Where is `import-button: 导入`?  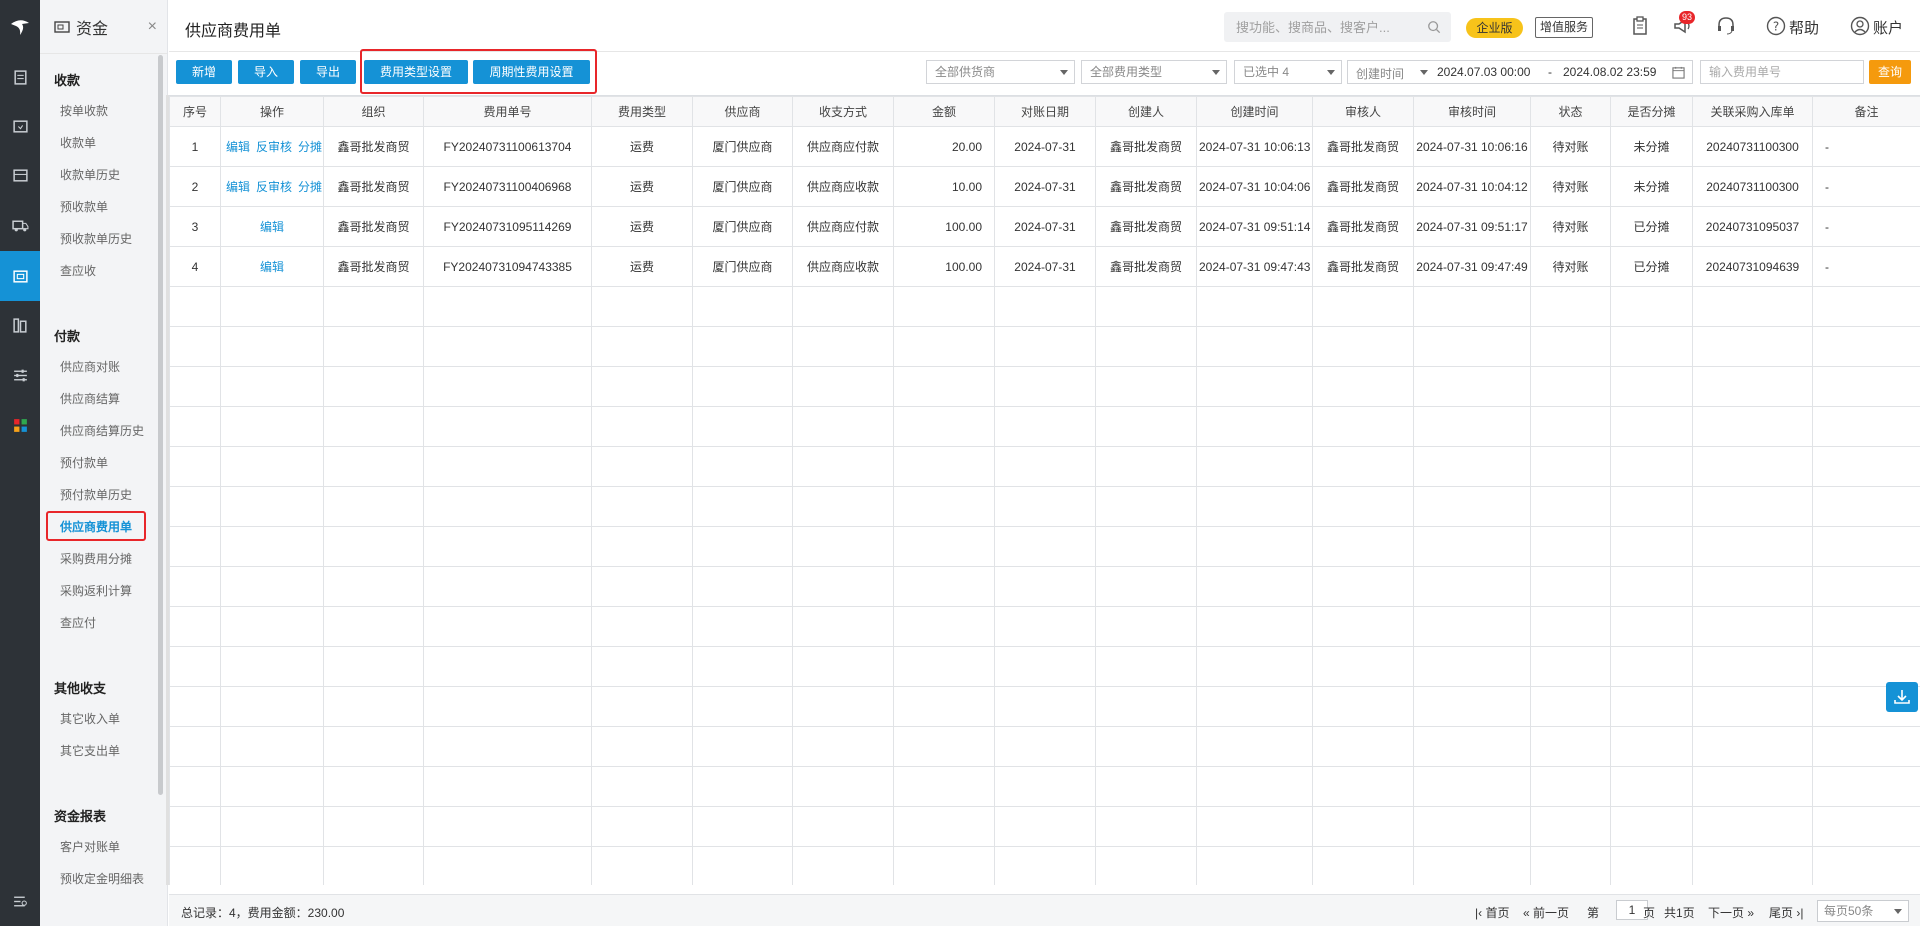
import-button: 导入 is located at coordinates (266, 72).